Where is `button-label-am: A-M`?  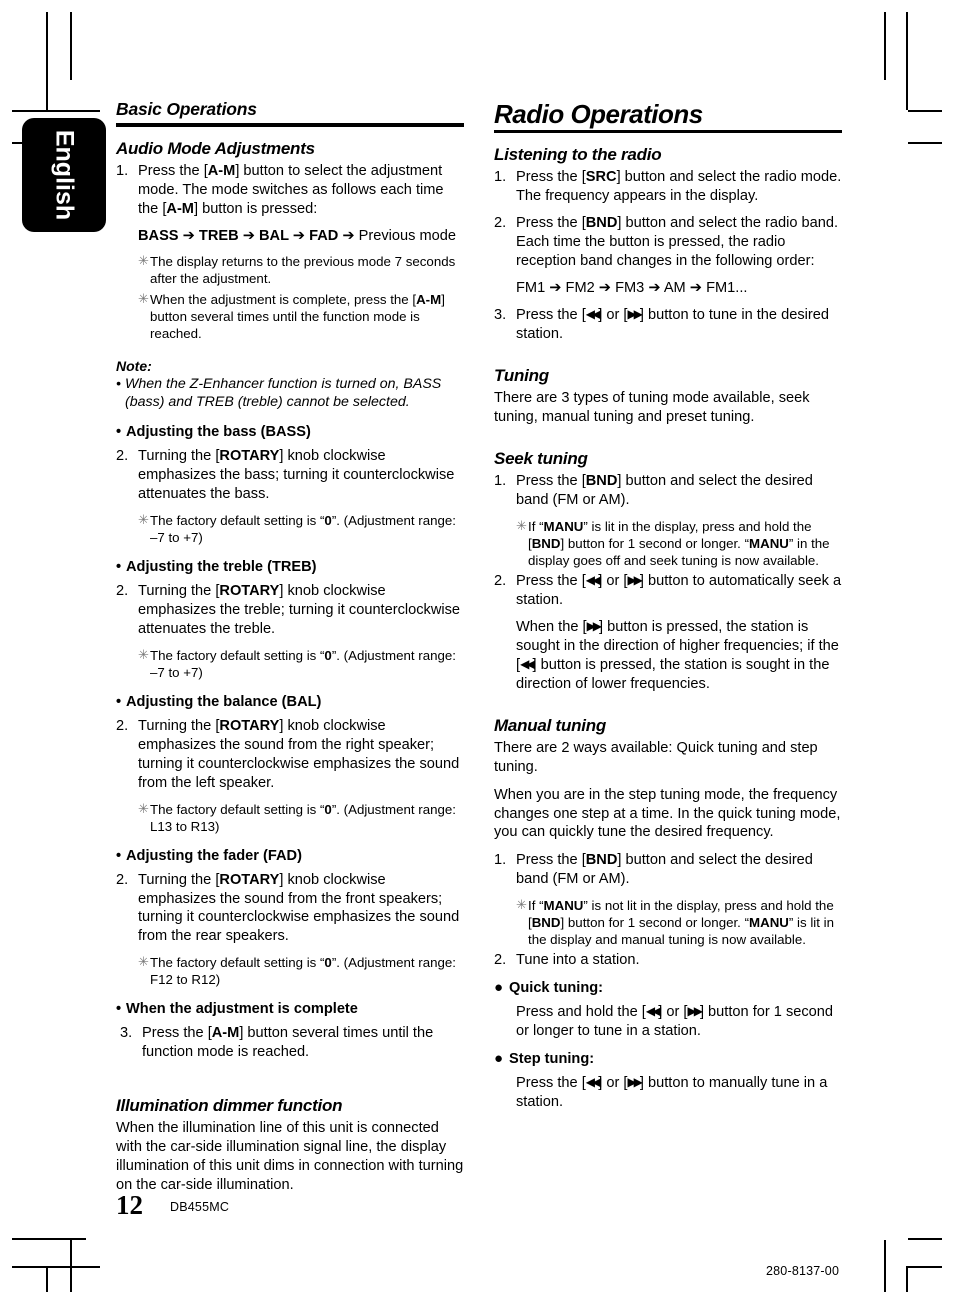 button-label-am: A-M is located at coordinates (225, 1033).